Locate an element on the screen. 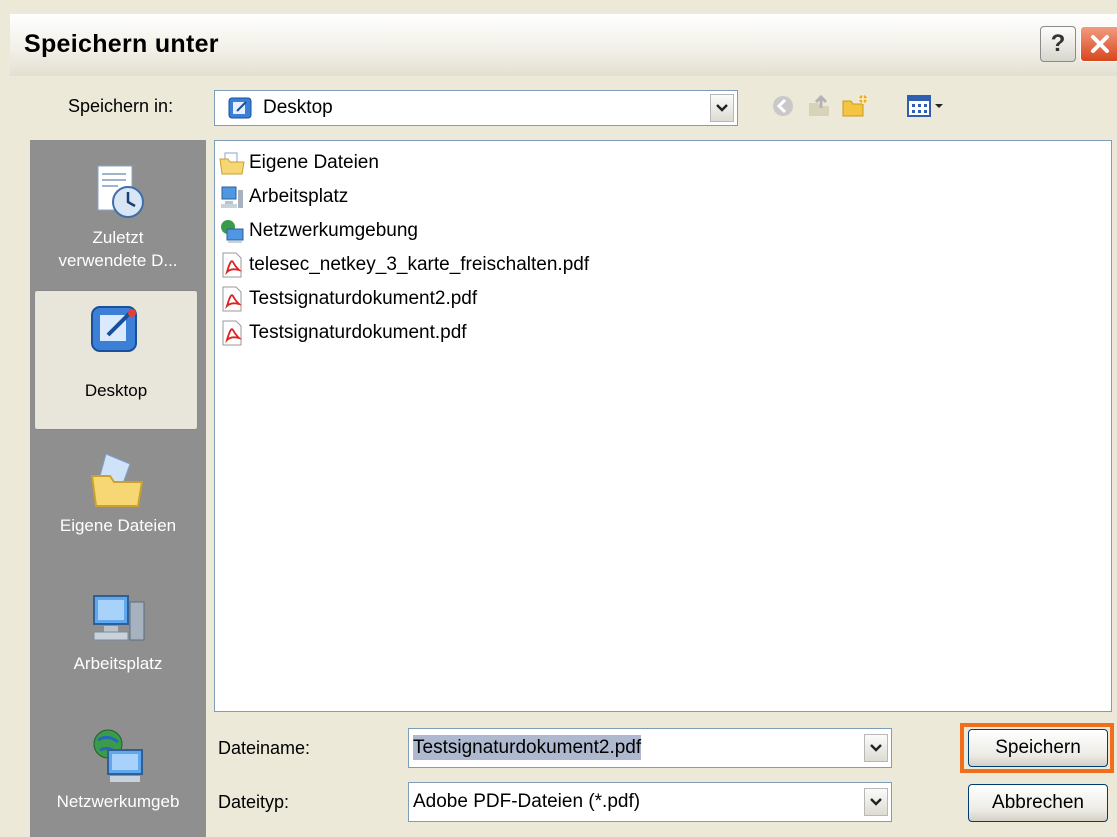  new-folder-button is located at coordinates (855, 106).